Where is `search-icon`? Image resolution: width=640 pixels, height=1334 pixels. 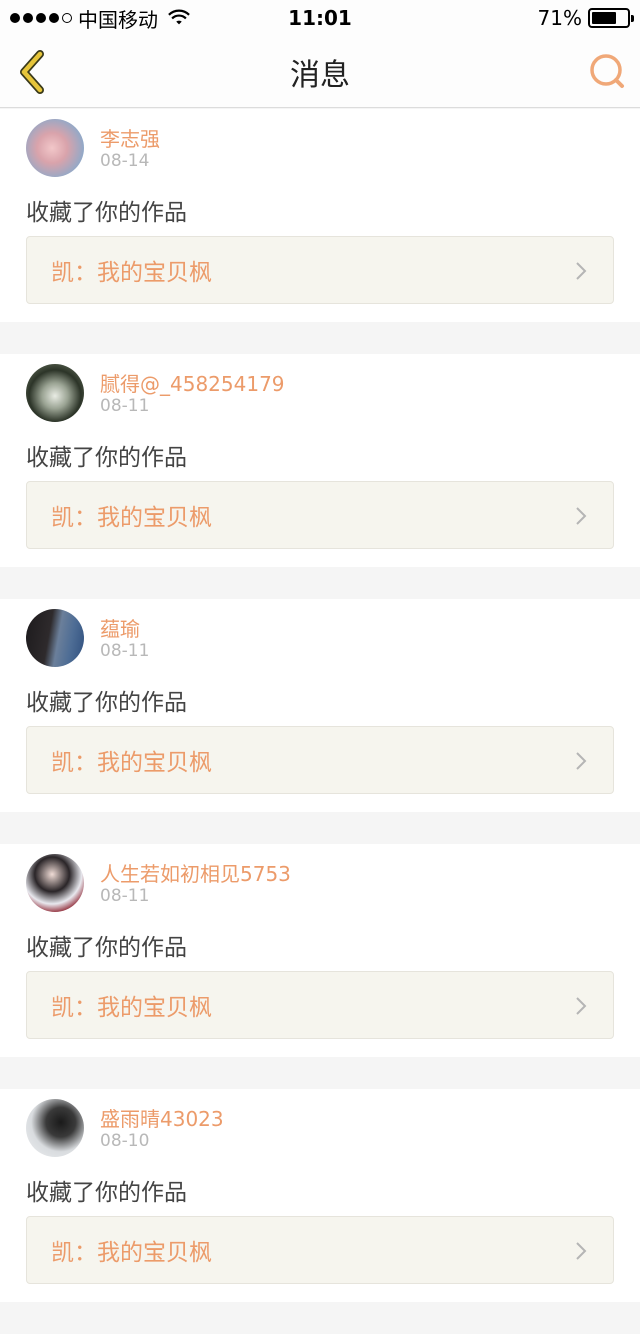
search-icon is located at coordinates (607, 72).